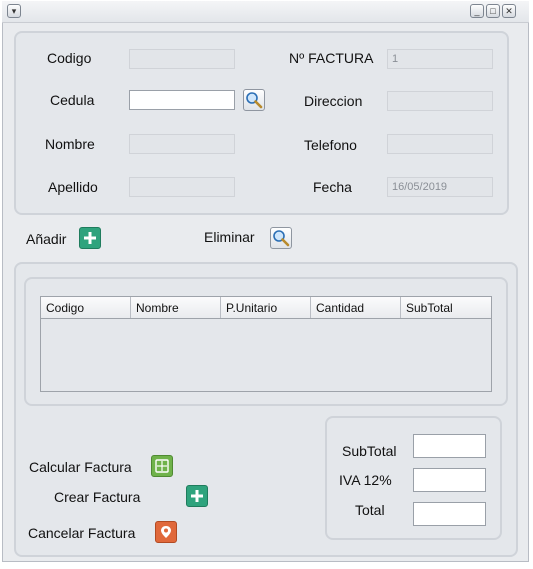 Image resolution: width=533 pixels, height=569 pixels. Describe the element at coordinates (97, 497) in the screenshot. I see `create-label: Crear Factura` at that location.